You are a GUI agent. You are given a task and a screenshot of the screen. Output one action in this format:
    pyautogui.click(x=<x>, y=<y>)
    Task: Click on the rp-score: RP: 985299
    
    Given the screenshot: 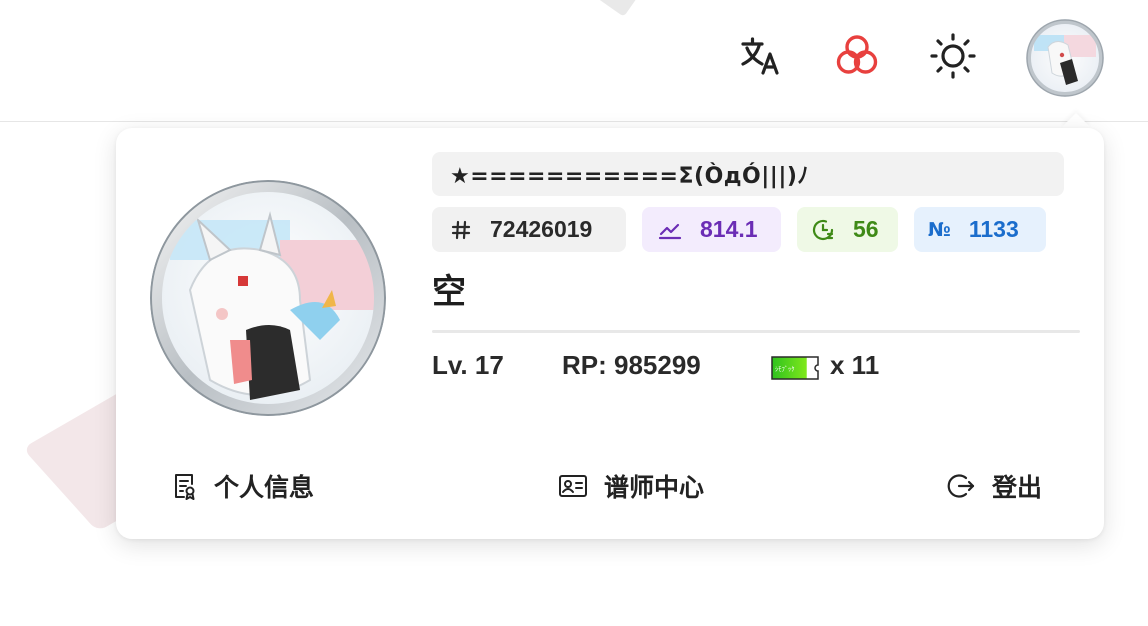 What is the action you would take?
    pyautogui.click(x=631, y=365)
    